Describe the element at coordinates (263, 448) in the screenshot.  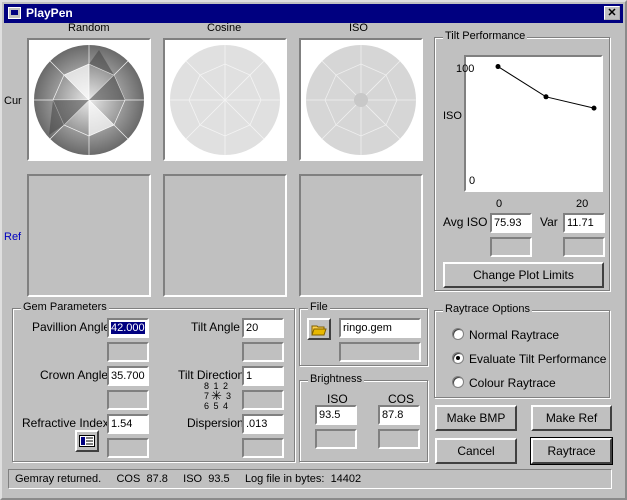
I see `dispersion-blank-box` at that location.